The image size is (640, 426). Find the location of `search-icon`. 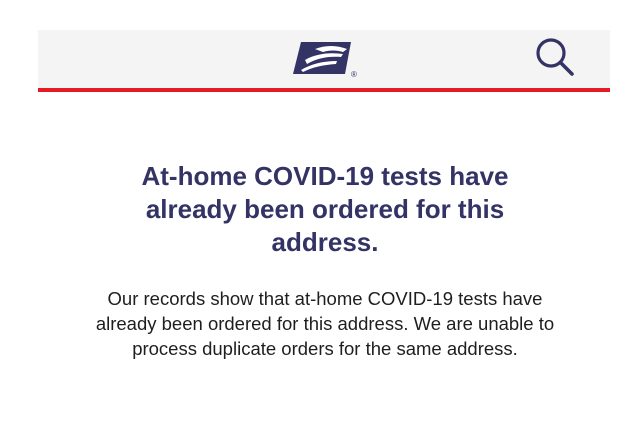

search-icon is located at coordinates (555, 57).